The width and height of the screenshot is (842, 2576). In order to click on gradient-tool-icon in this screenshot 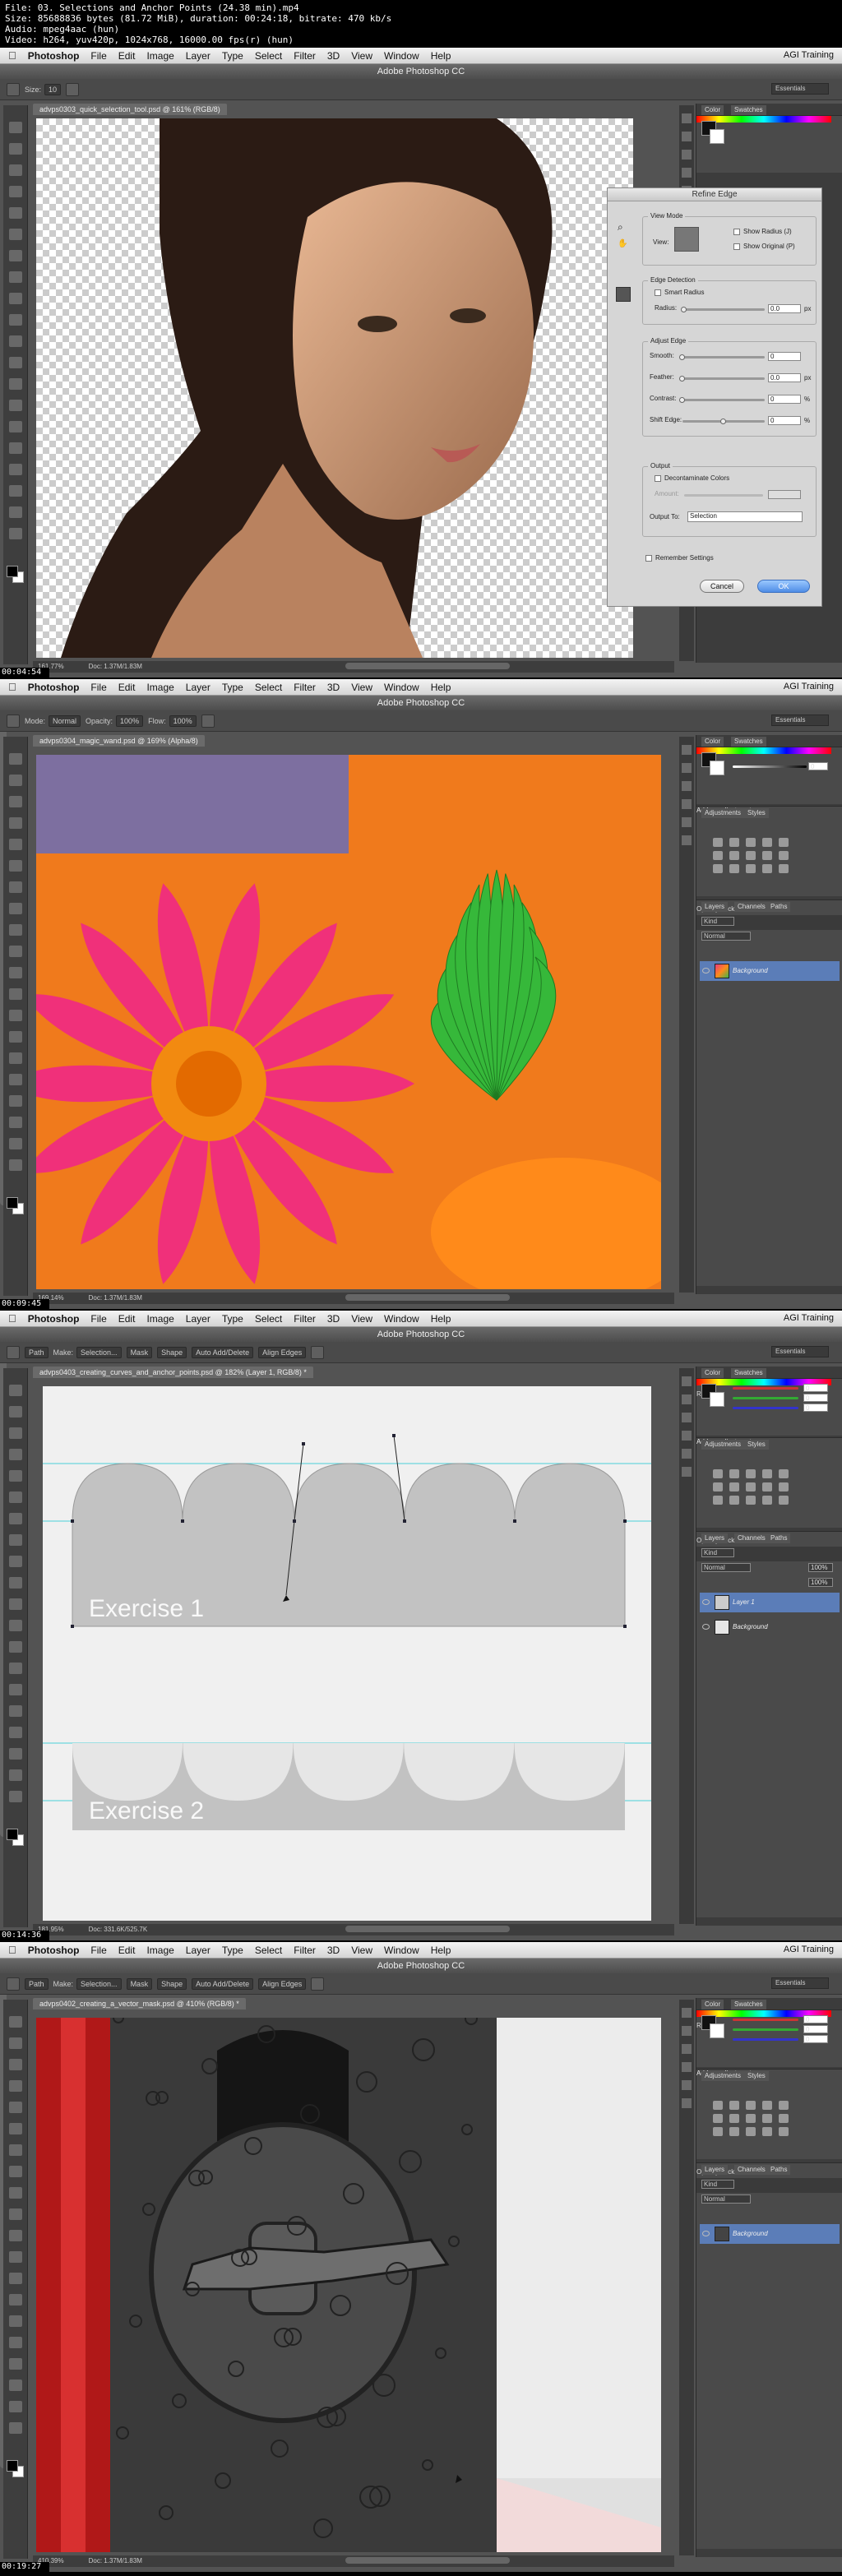, I will do `click(16, 2257)`.